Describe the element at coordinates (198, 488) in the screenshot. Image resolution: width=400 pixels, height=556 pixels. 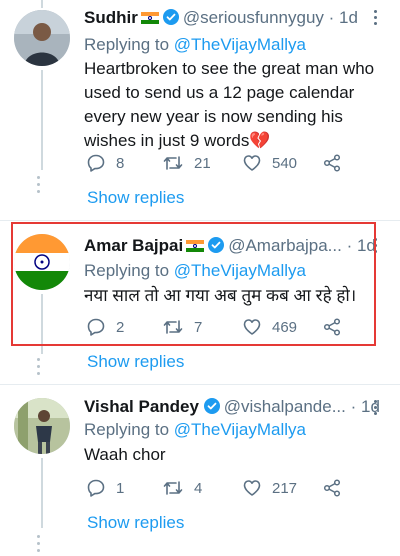
I see `retweet-count: 4` at that location.